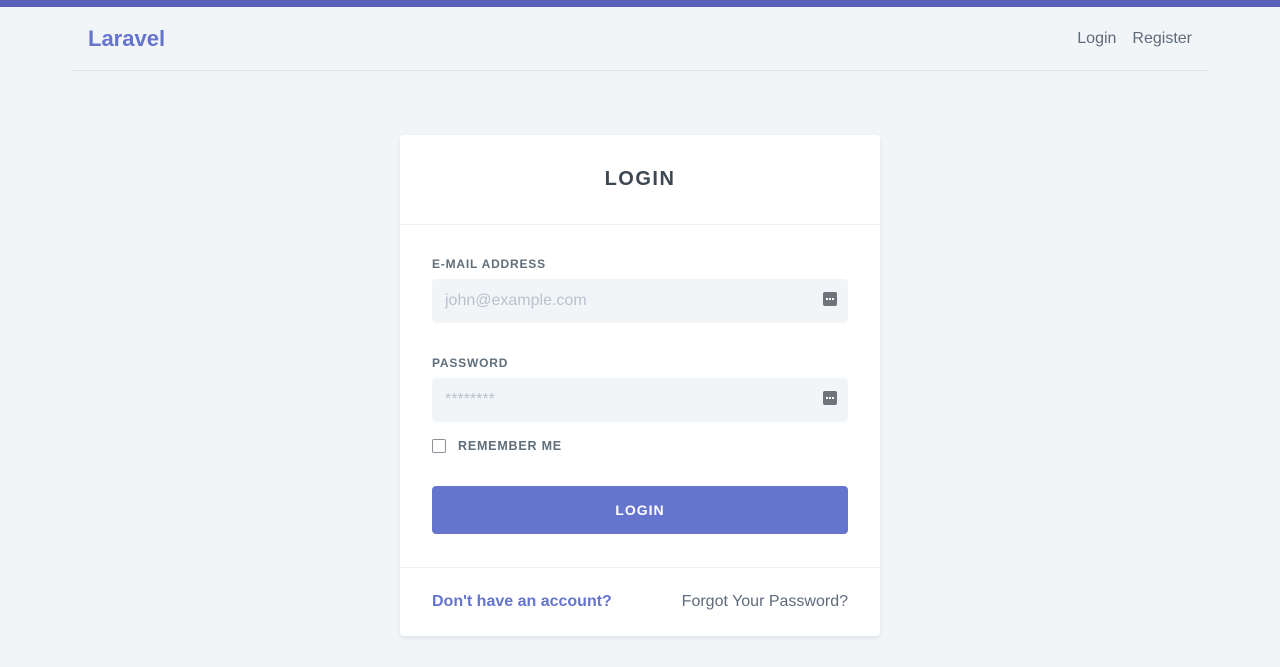  I want to click on password-label: PASSWORD, so click(470, 363).